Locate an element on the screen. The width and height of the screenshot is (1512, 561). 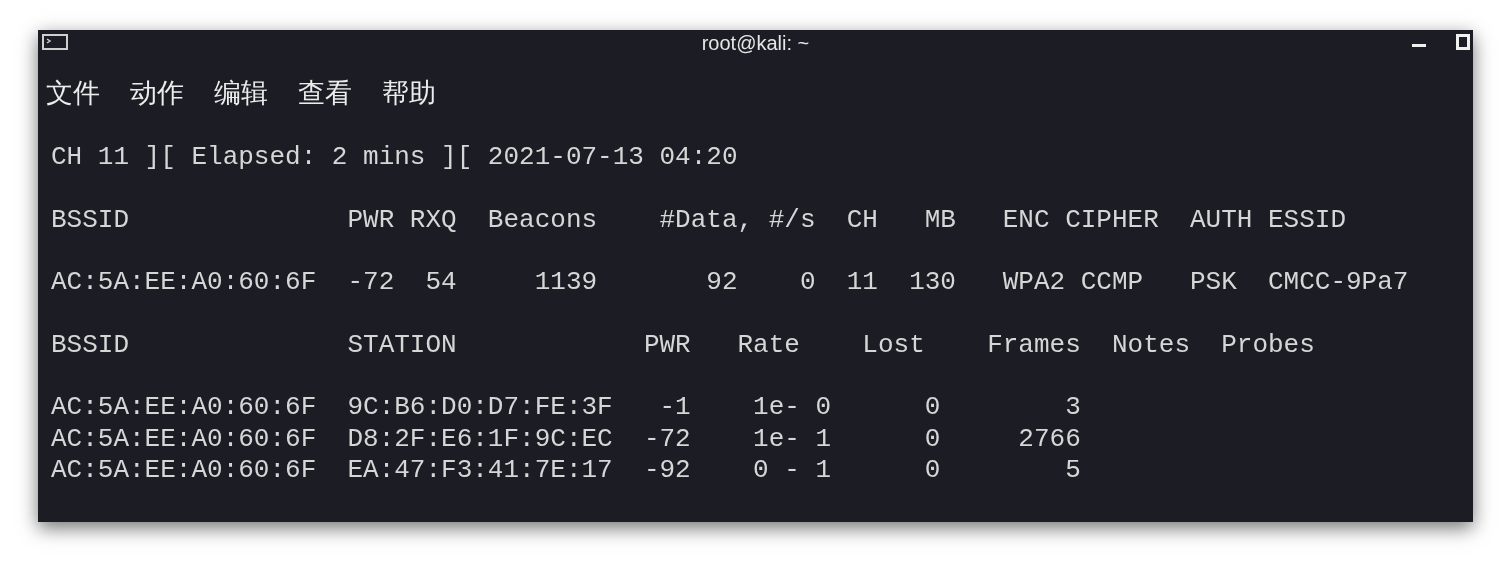
terminal-line: AC:5A:EE:A0:60:6F EA:47:F3:41:7E:17 -92 0 - 1 0 5 is located at coordinates (566, 470).